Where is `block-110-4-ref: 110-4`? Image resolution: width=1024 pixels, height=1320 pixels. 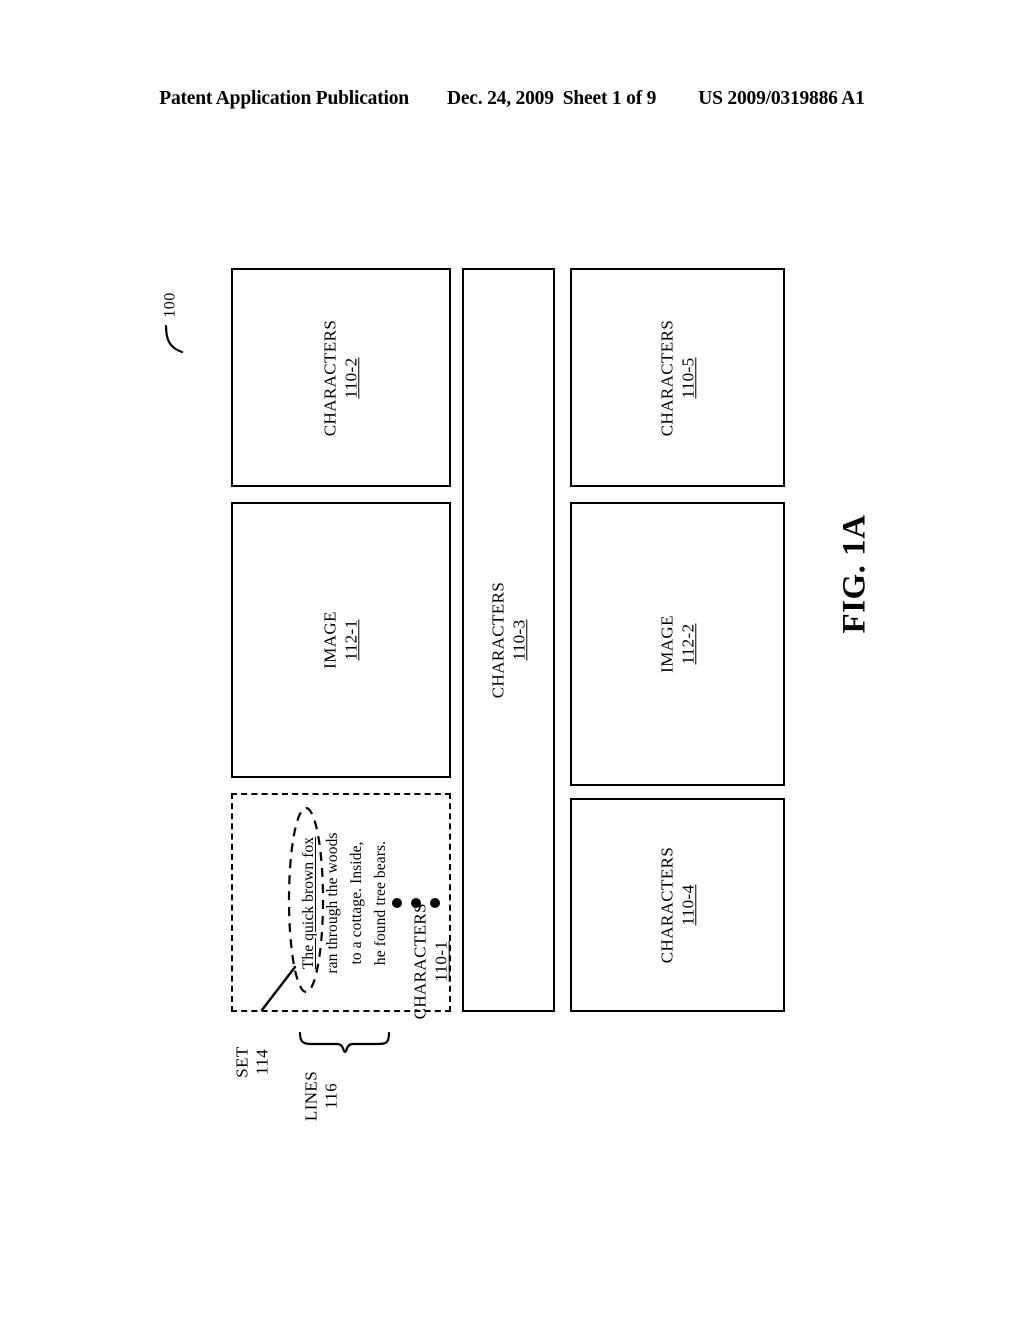 block-110-4-ref: 110-4 is located at coordinates (687, 905).